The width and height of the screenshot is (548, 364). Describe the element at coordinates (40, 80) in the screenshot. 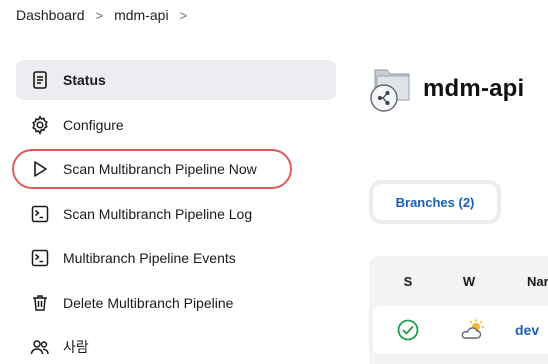

I see `document-icon` at that location.